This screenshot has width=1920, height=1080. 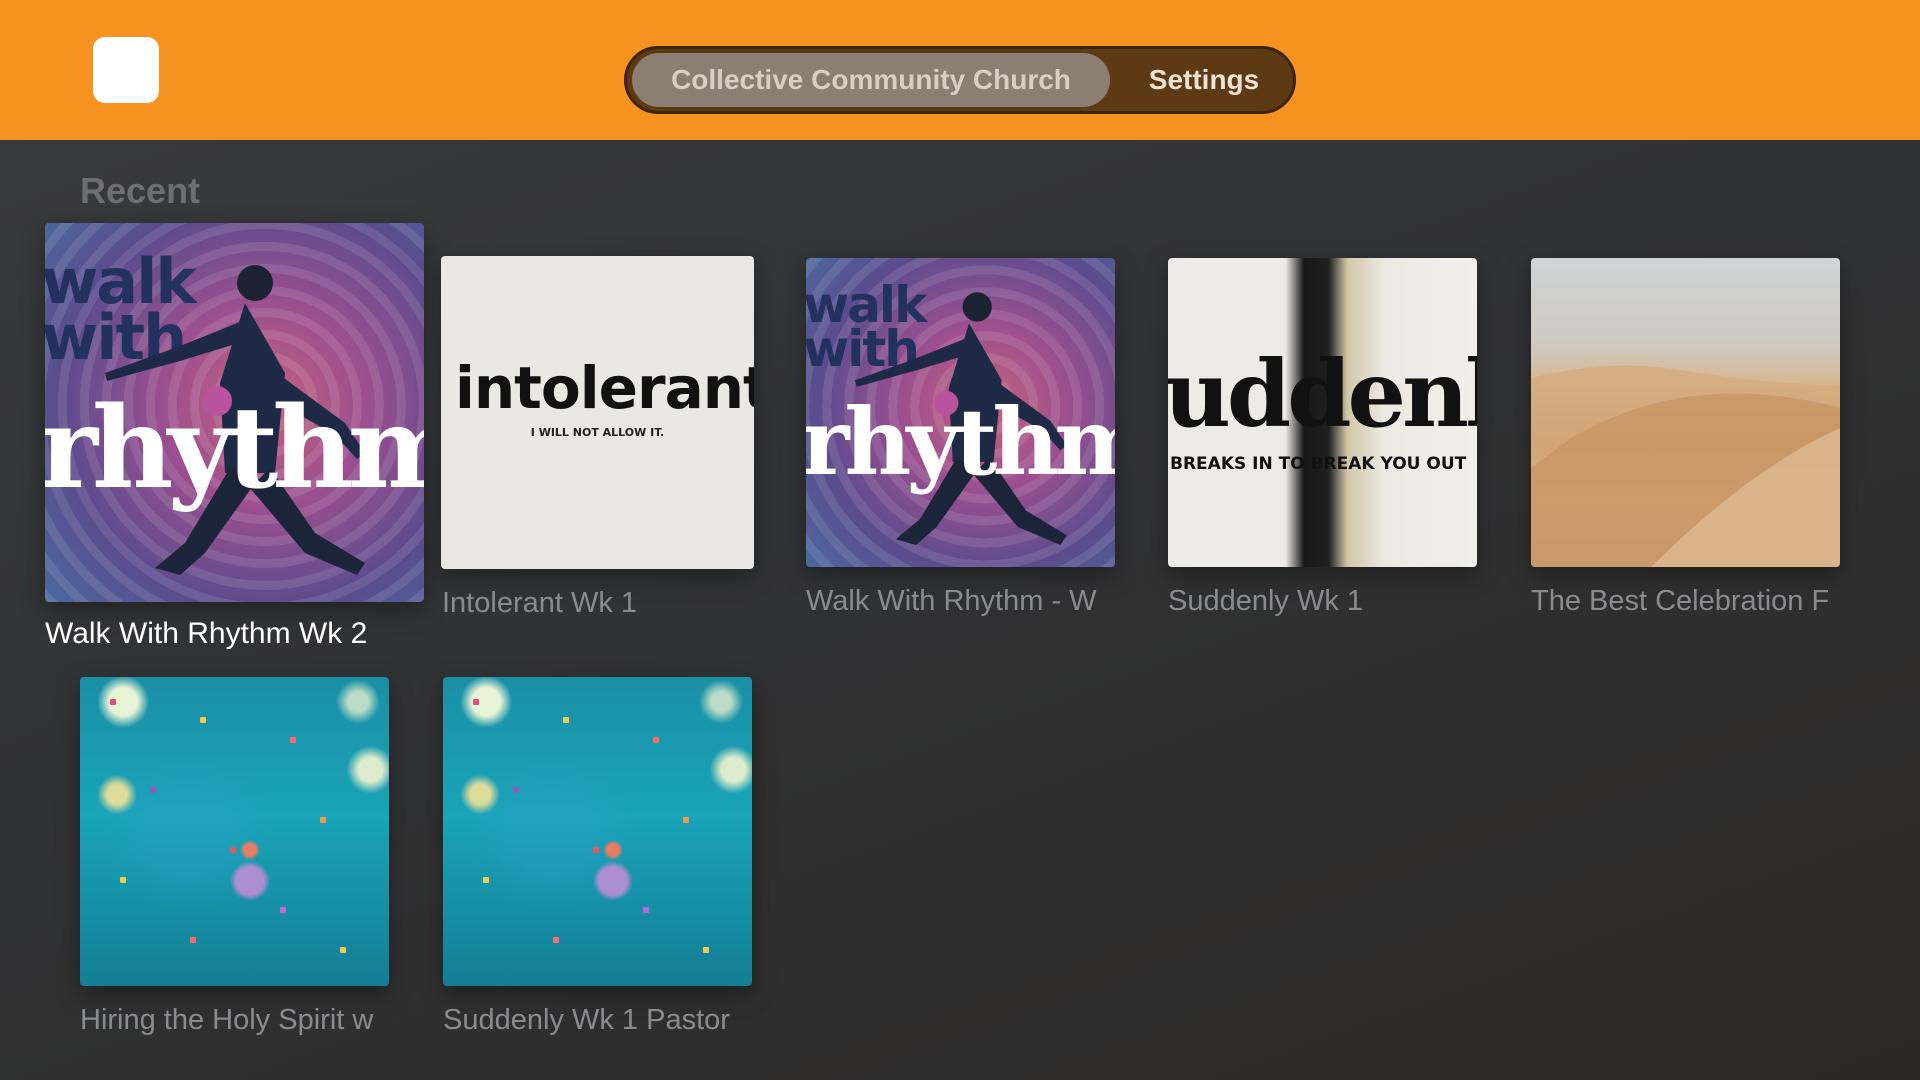 I want to click on media-title: Walk With Rhythm - W, so click(x=951, y=601).